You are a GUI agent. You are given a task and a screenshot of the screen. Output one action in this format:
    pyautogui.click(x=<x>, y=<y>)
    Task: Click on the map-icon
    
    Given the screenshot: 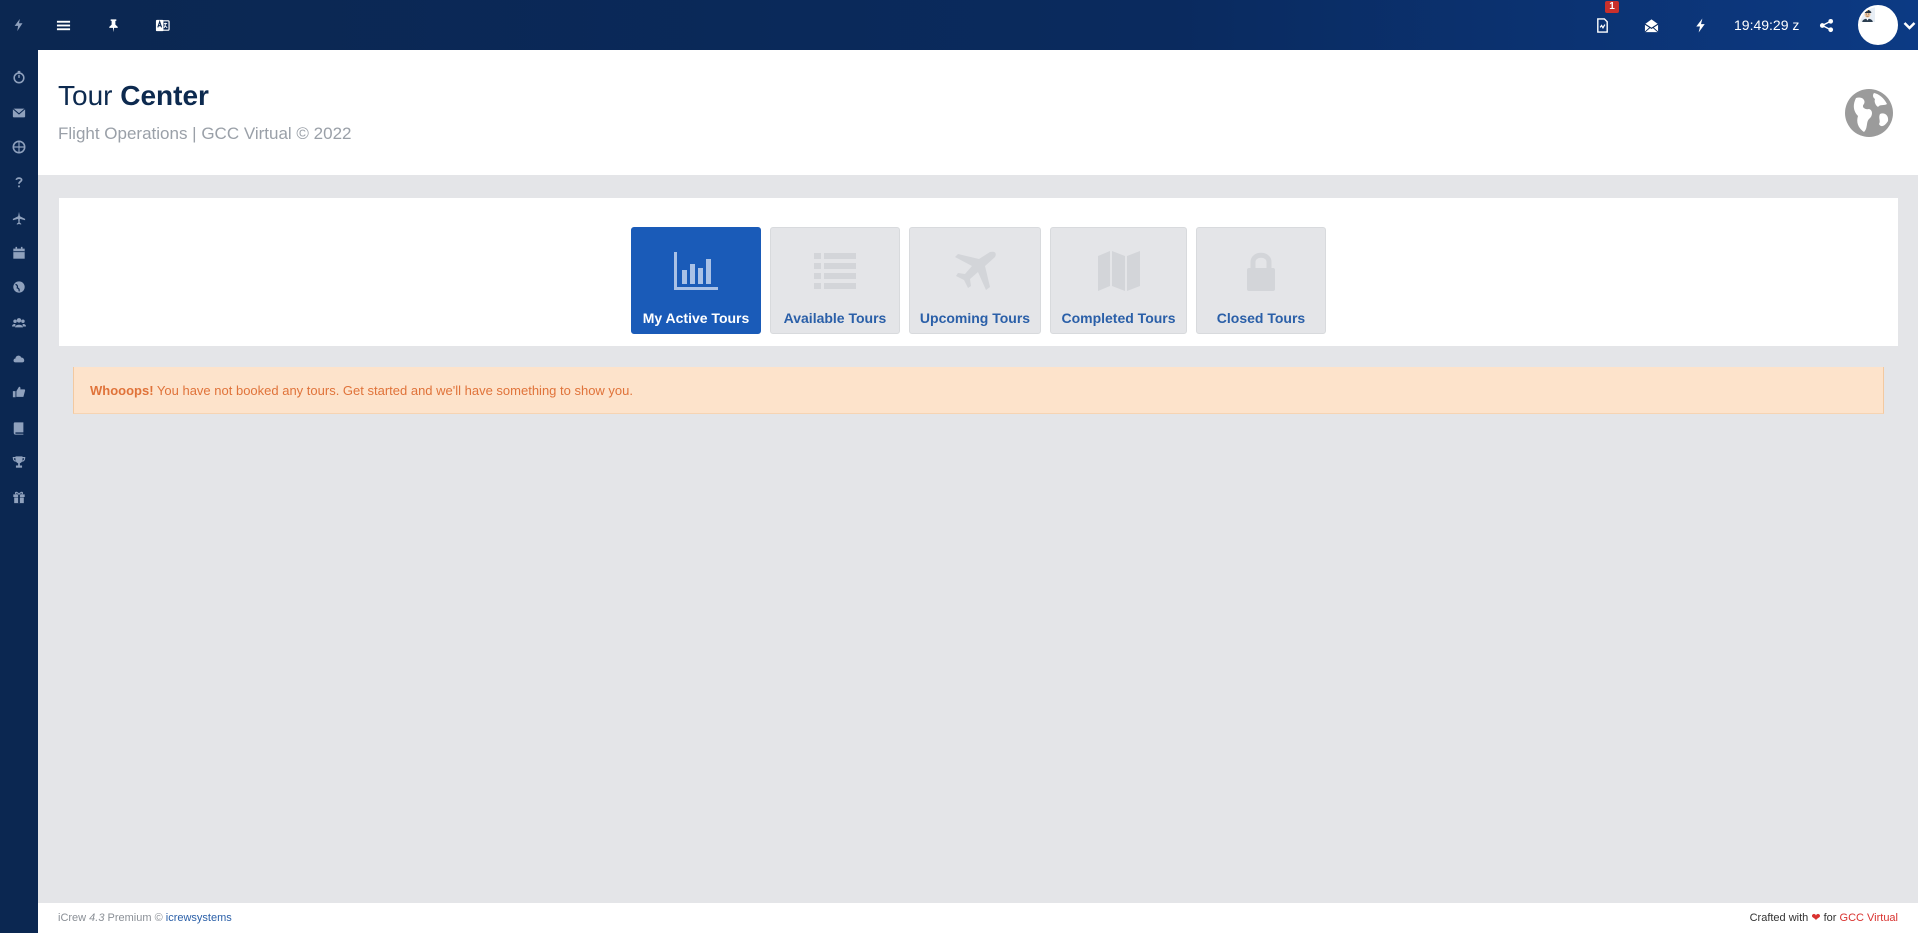 What is the action you would take?
    pyautogui.click(x=1119, y=271)
    